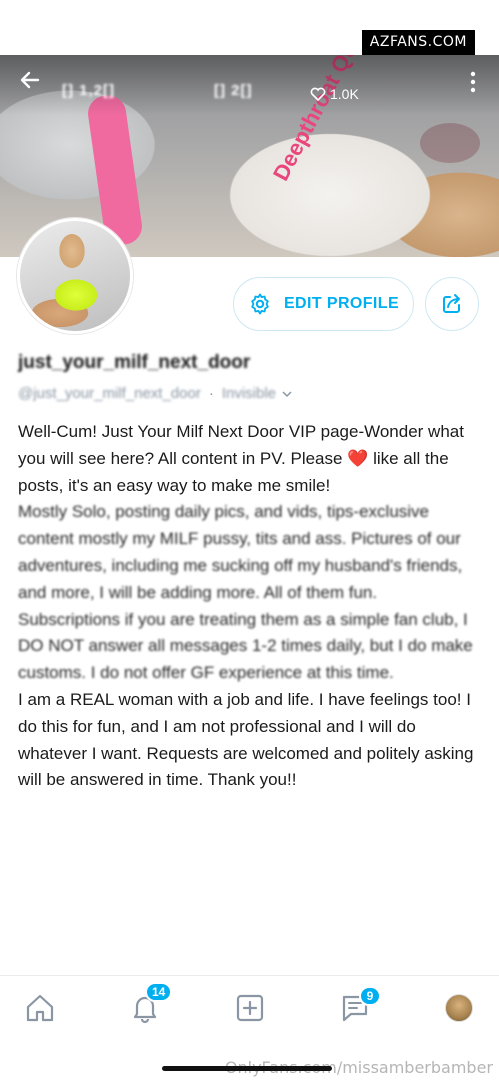 Image resolution: width=499 pixels, height=1080 pixels. I want to click on add-post-icon, so click(250, 1008).